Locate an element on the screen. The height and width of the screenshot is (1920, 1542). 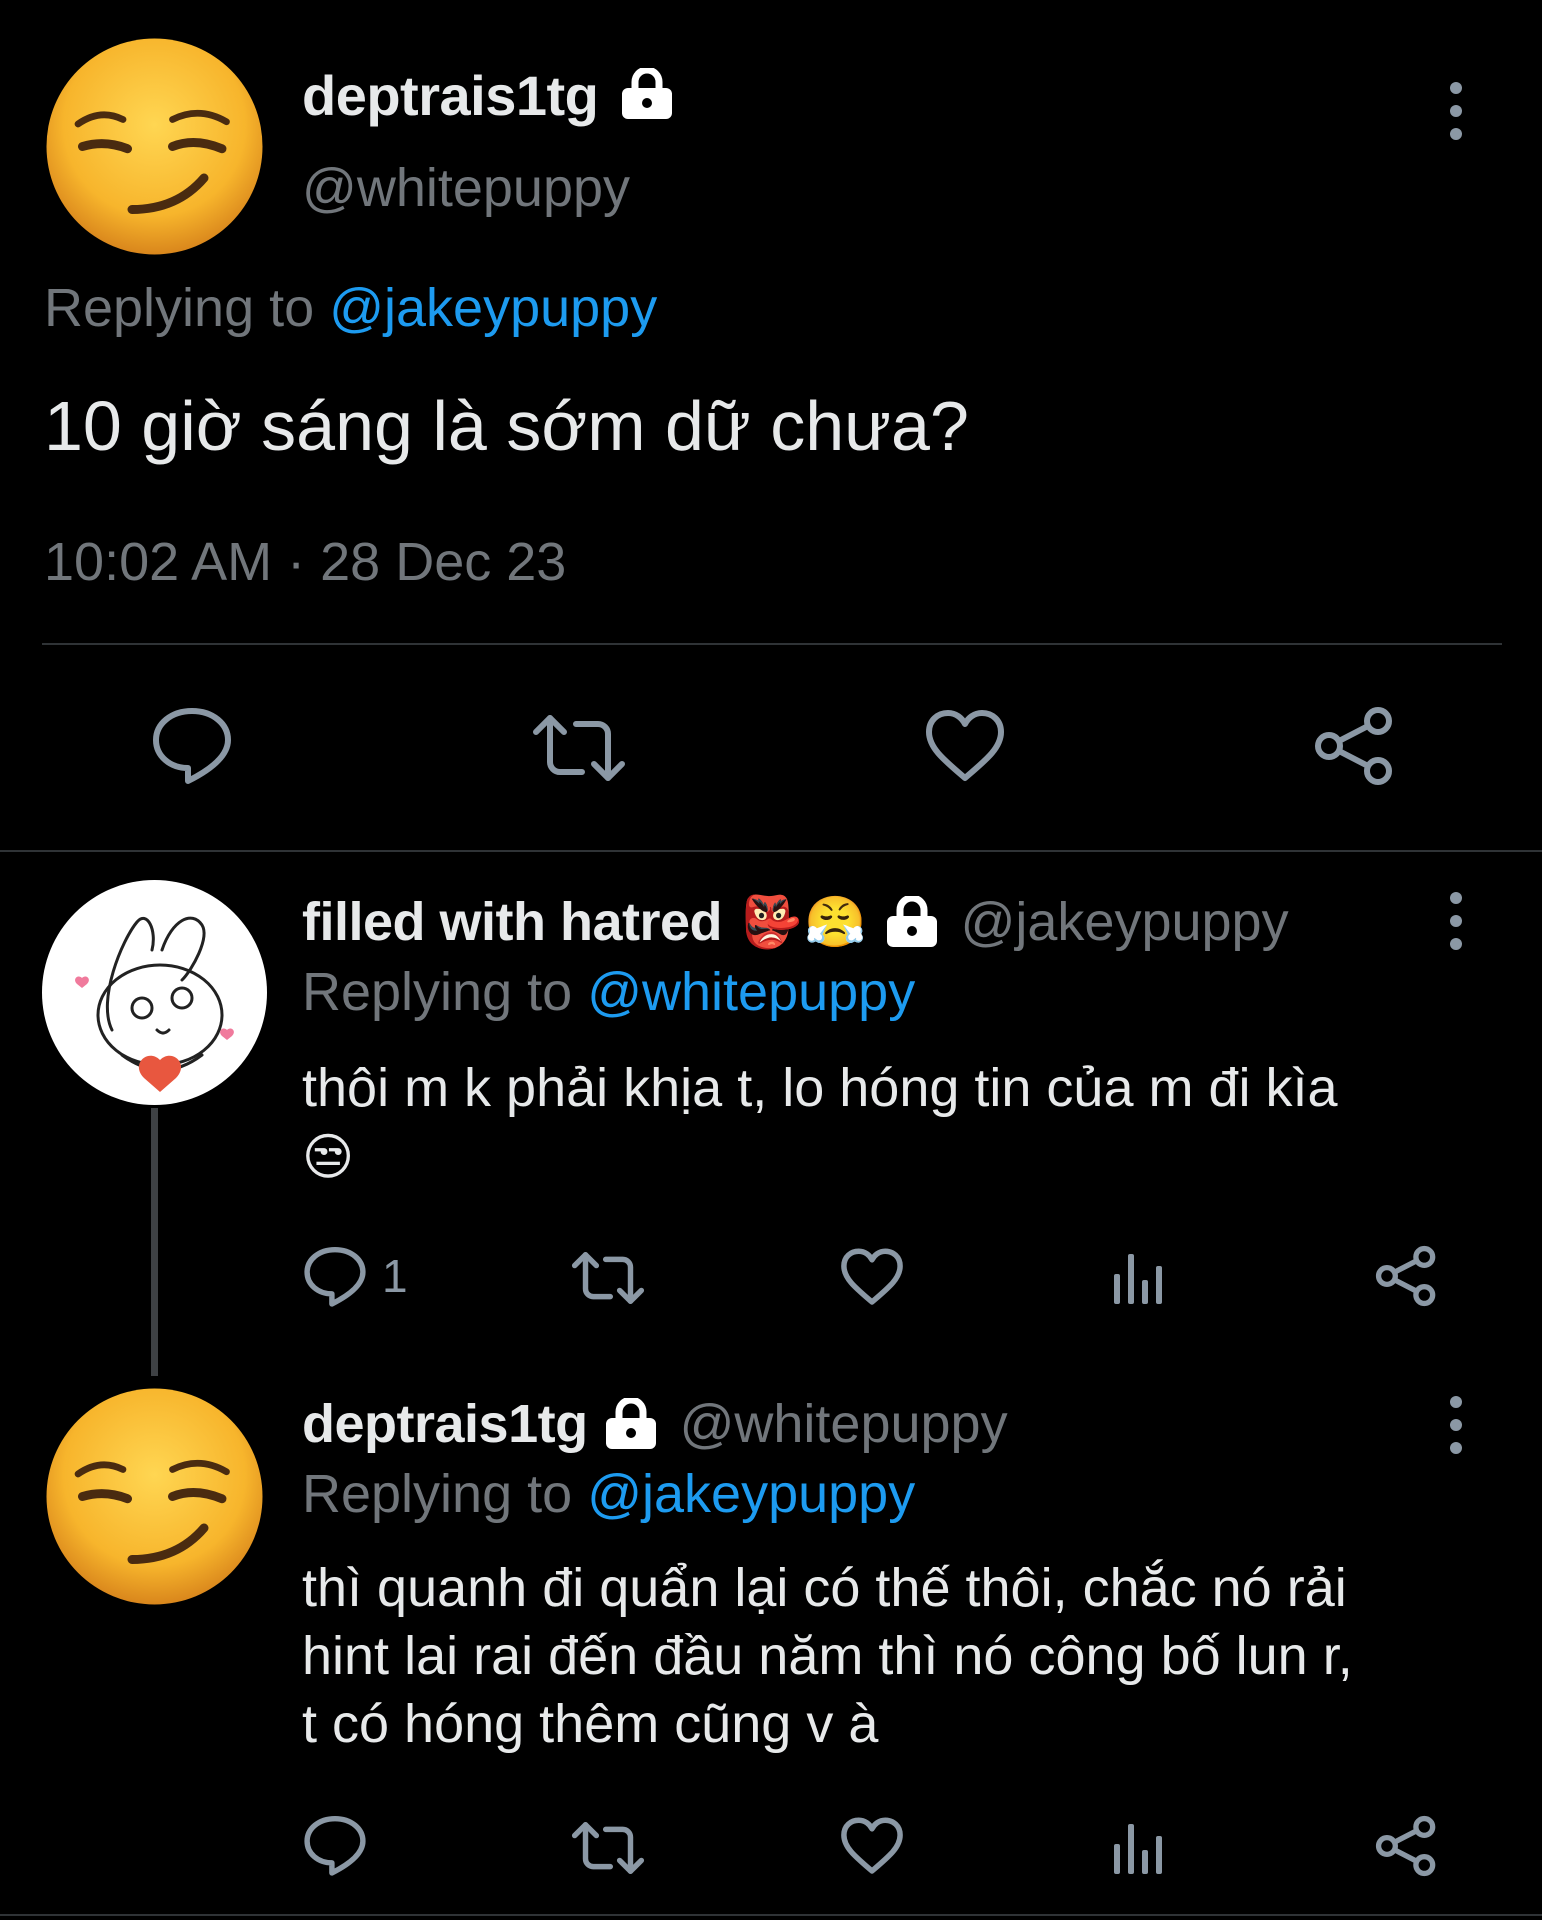
reply2-reply-button is located at coordinates (335, 1845).